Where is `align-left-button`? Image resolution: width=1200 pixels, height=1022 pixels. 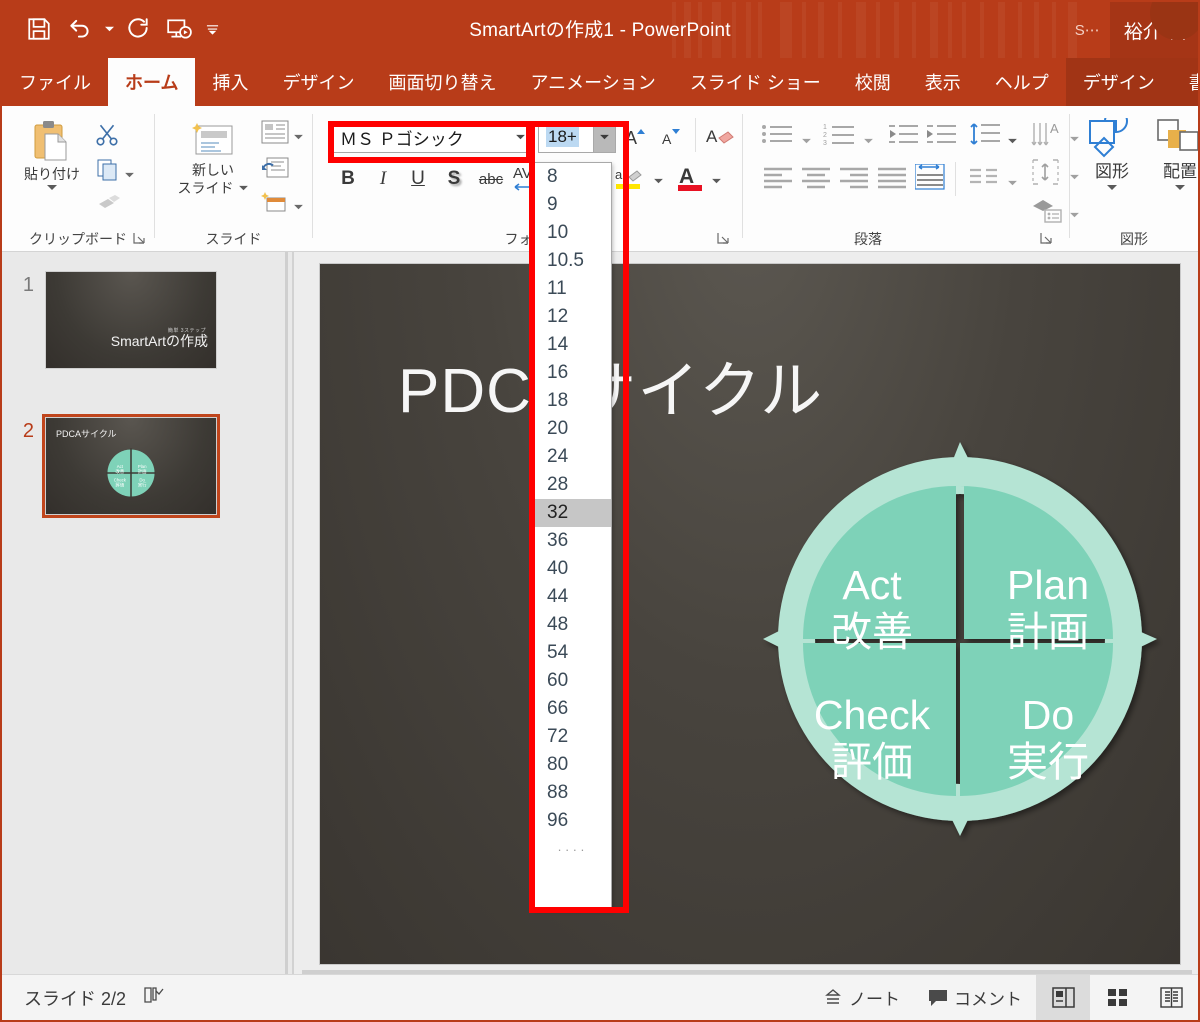
align-left-button is located at coordinates (778, 180).